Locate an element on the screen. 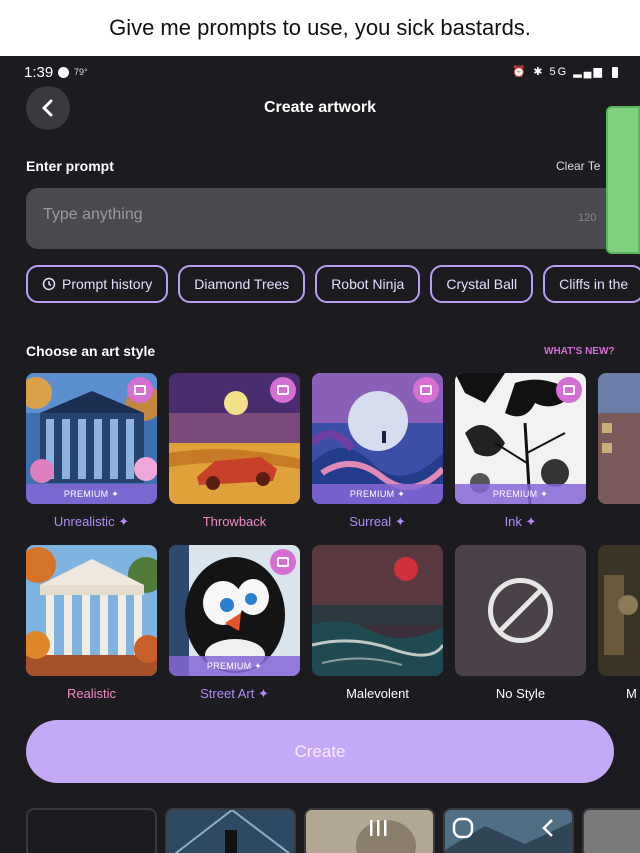  style-label-throwback: Throwback is located at coordinates (234, 521).